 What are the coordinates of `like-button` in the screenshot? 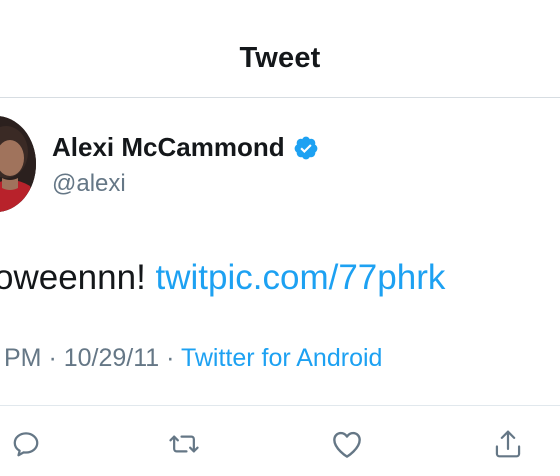 It's located at (347, 444).